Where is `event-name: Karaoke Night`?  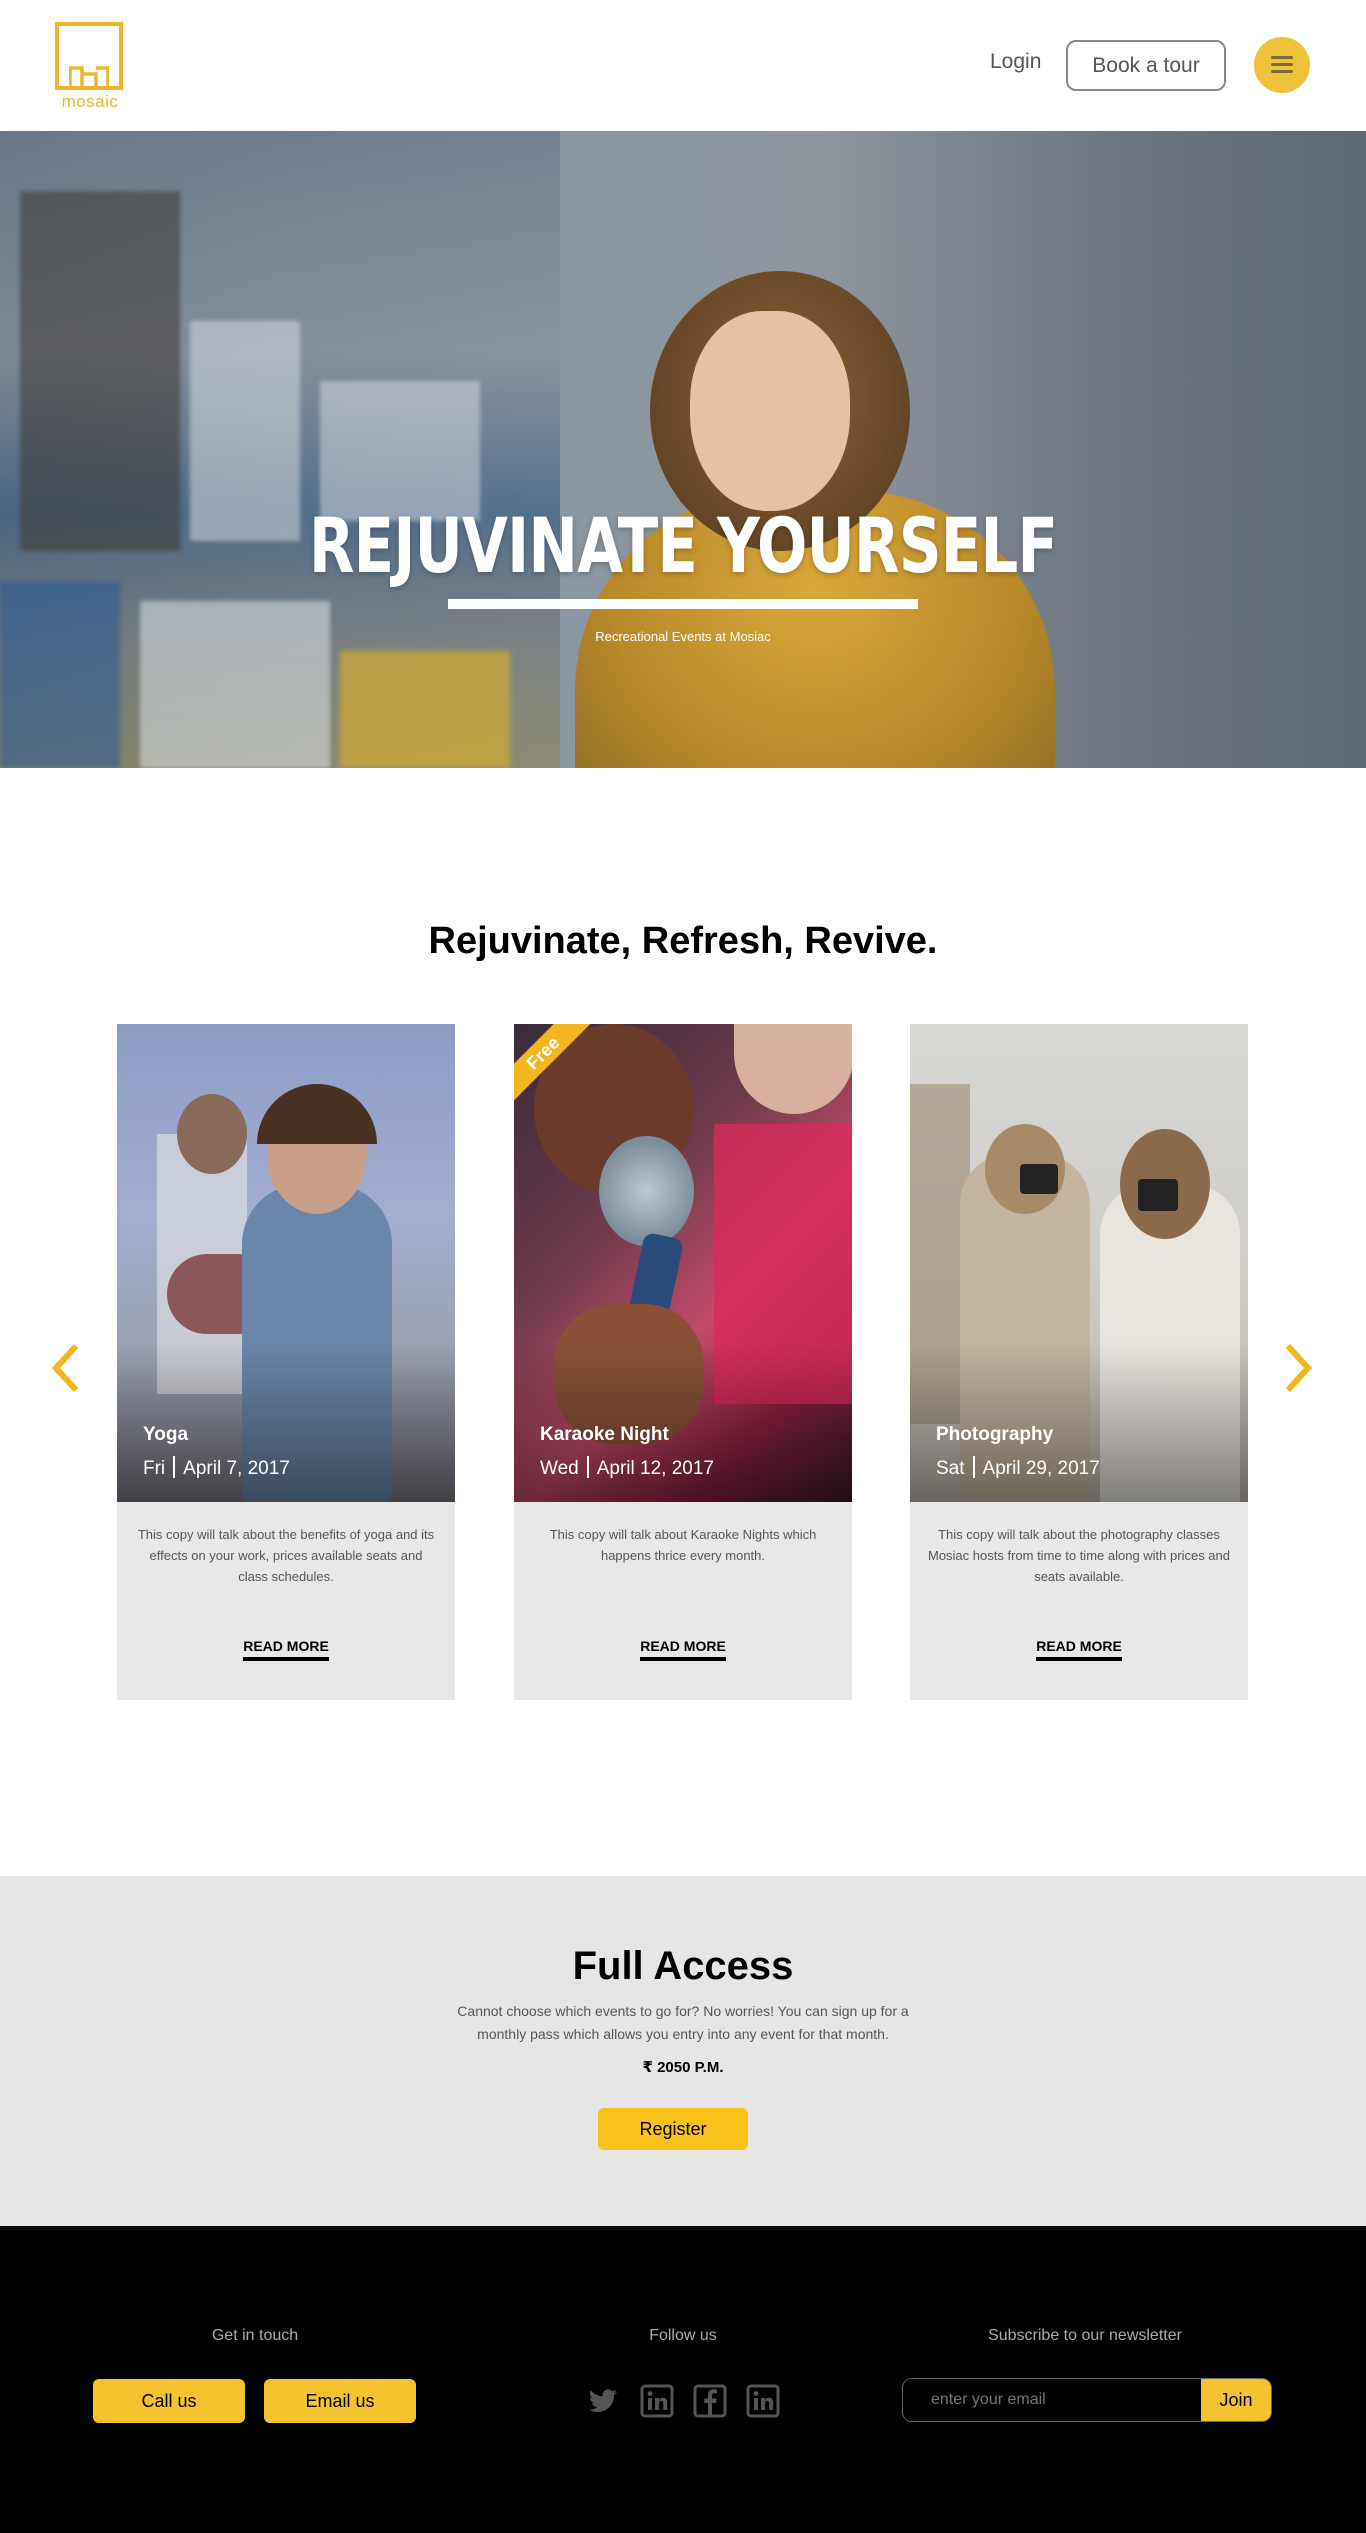
event-name: Karaoke Night is located at coordinates (604, 1434).